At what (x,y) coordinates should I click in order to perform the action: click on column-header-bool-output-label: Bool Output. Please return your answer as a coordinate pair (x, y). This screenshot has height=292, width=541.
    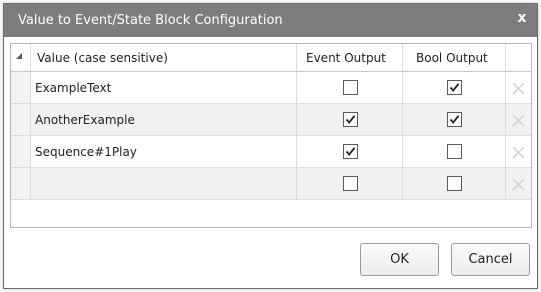
    Looking at the image, I should click on (452, 58).